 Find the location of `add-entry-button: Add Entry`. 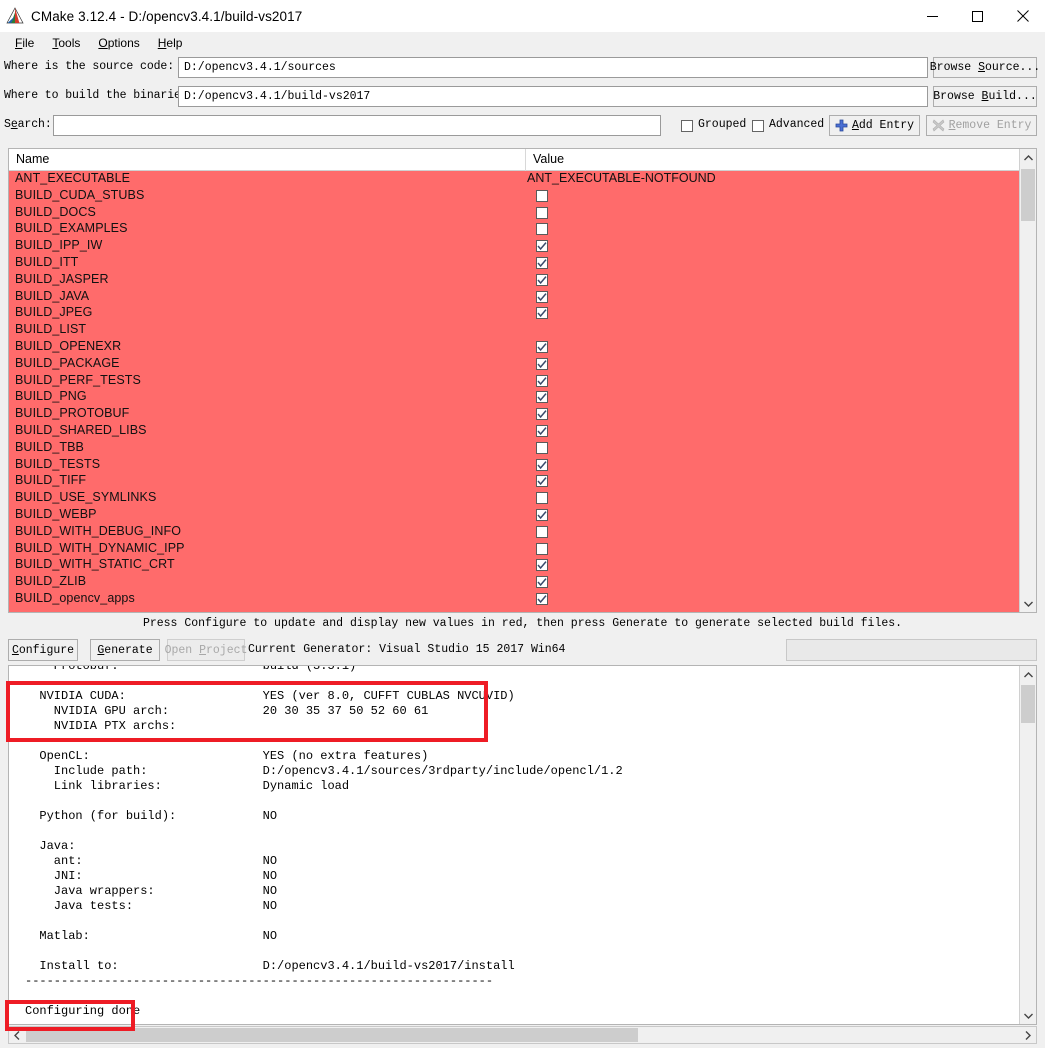

add-entry-button: Add Entry is located at coordinates (874, 125).